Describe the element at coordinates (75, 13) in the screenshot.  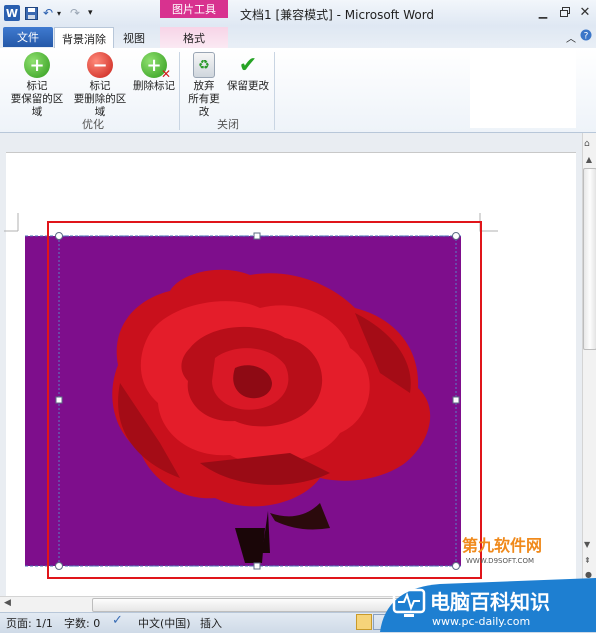
I see `redo-icon: ↷` at that location.